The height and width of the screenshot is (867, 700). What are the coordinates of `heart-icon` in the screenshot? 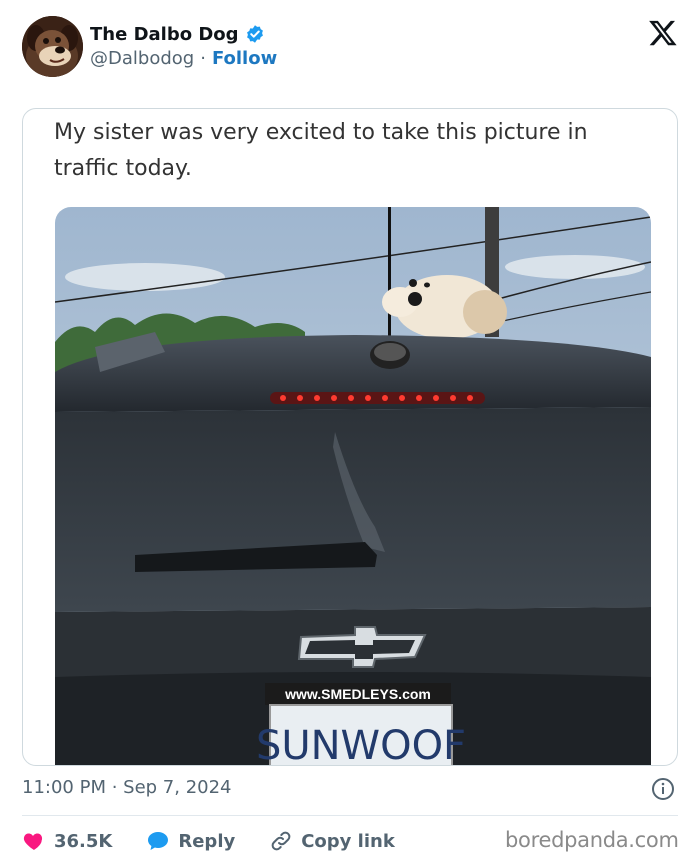 It's located at (34, 841).